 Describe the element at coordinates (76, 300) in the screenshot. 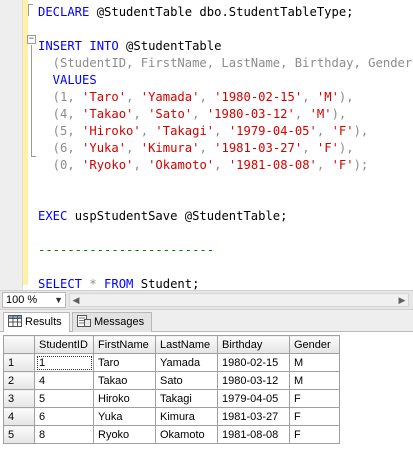

I see `scroll-left-icon: ◀` at that location.